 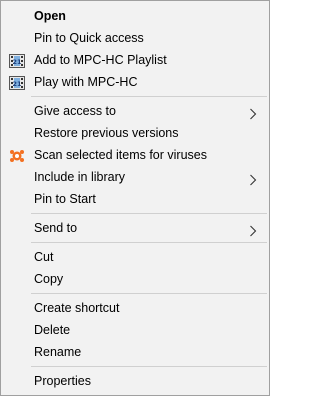 I want to click on menu-item-label: Delete, so click(x=52, y=330).